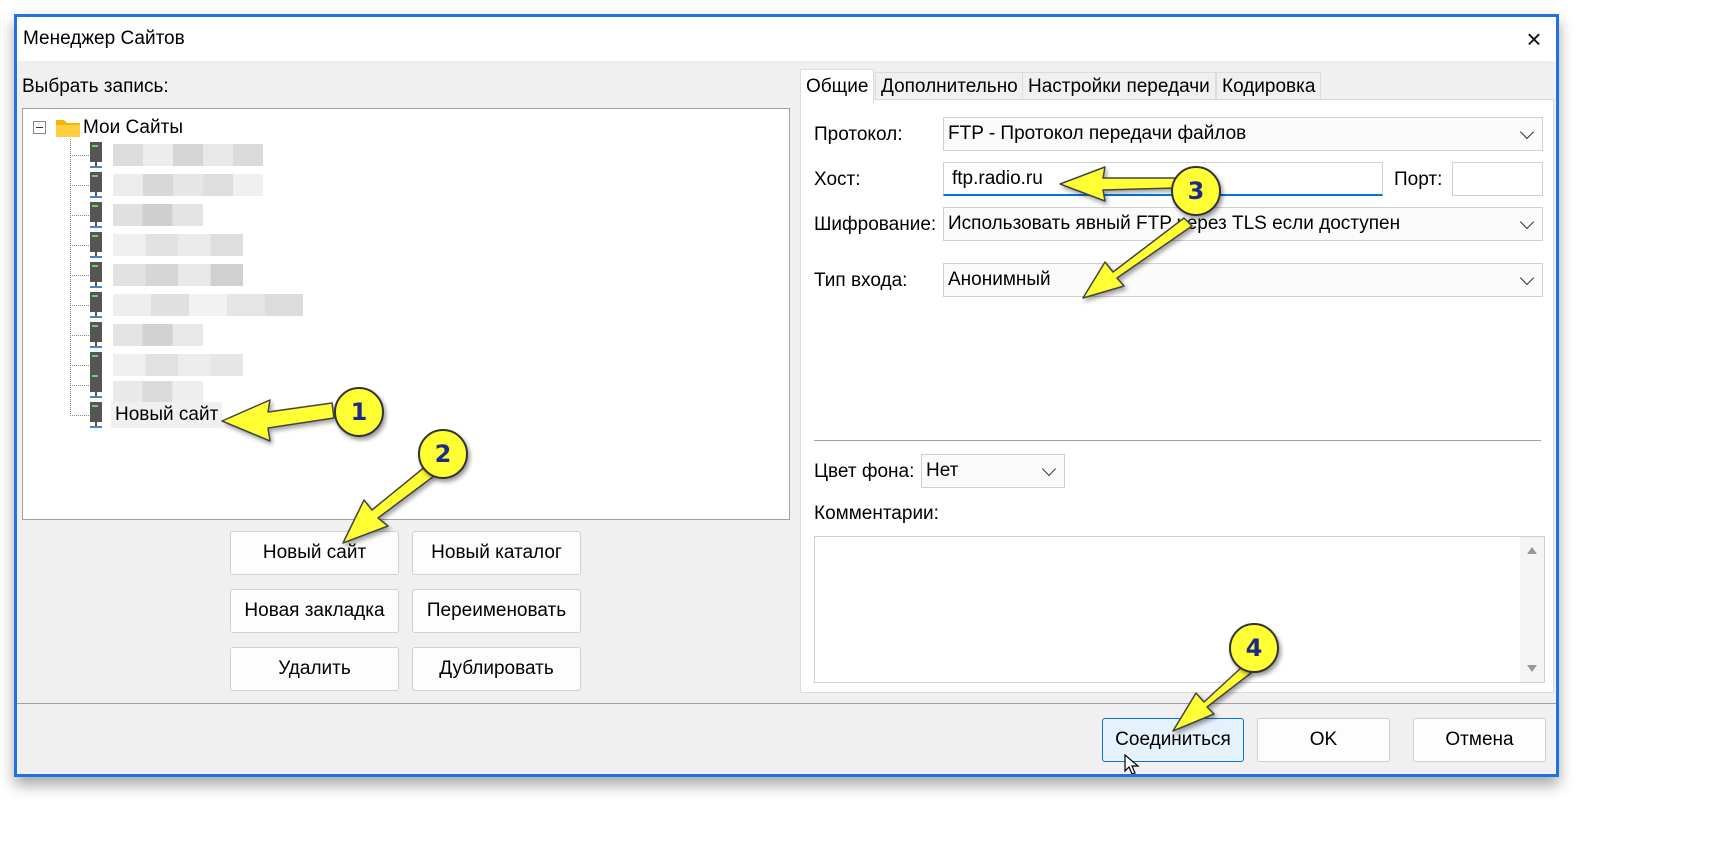 This screenshot has width=1722, height=863. I want to click on tab-general: Общие, so click(837, 86).